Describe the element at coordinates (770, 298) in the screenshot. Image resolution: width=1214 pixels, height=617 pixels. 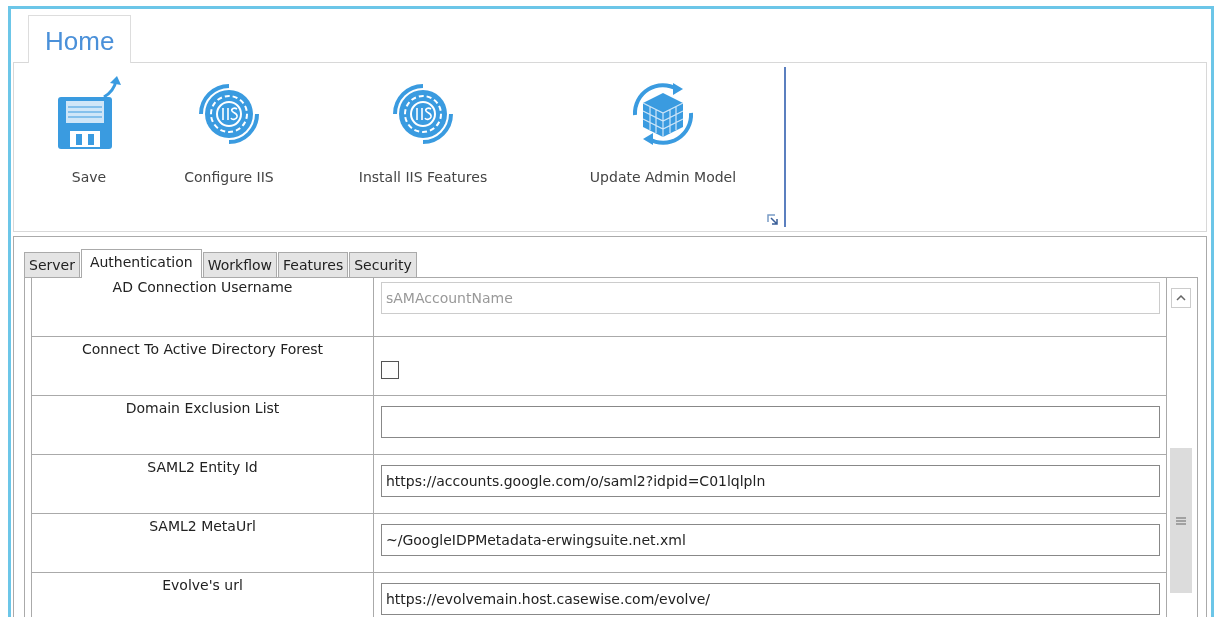
I see `input-field: sAMAccountName` at that location.